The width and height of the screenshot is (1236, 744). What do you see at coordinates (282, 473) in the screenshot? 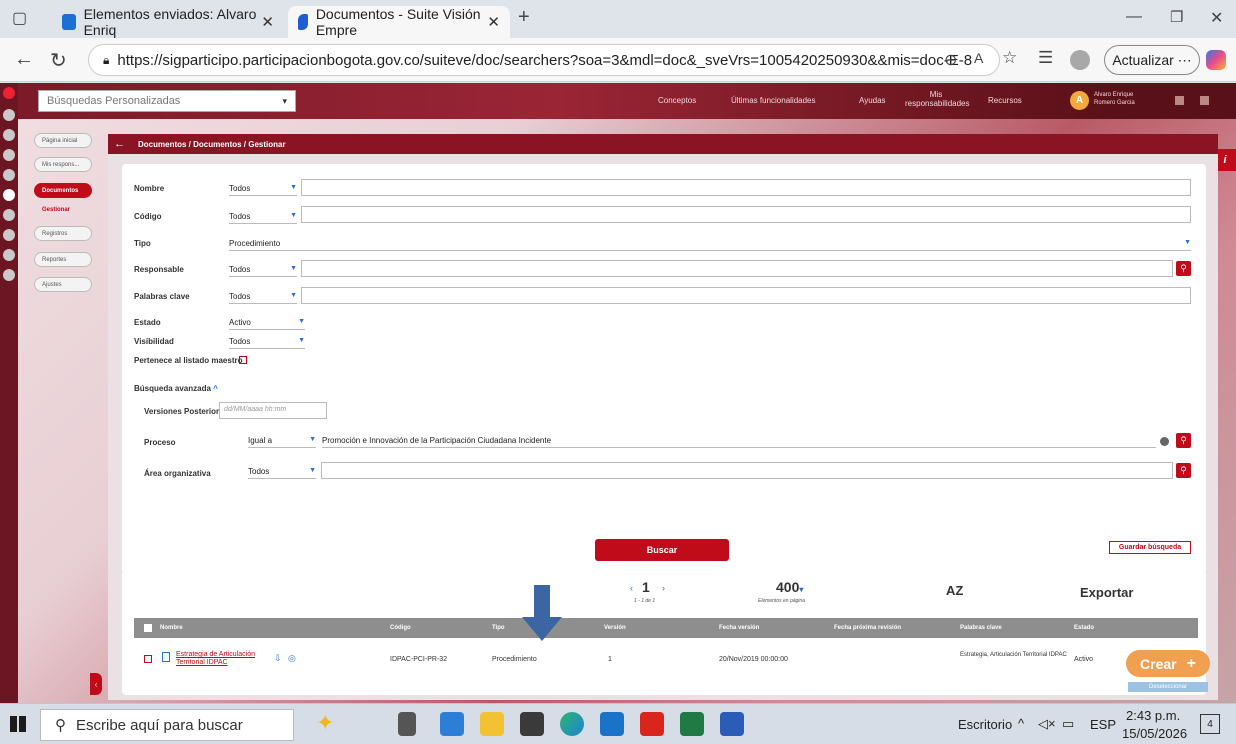
I see `area-operator-select: Todos ▼` at bounding box center [282, 473].